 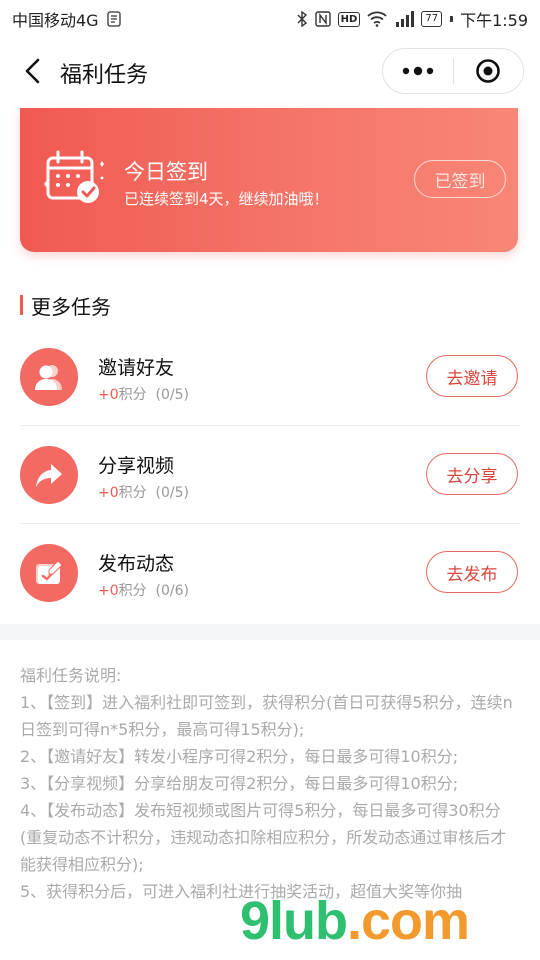 I want to click on description-item: 2、【邀请好友】转发小程序可得2积分，每日最多可得10积分;, so click(x=239, y=756).